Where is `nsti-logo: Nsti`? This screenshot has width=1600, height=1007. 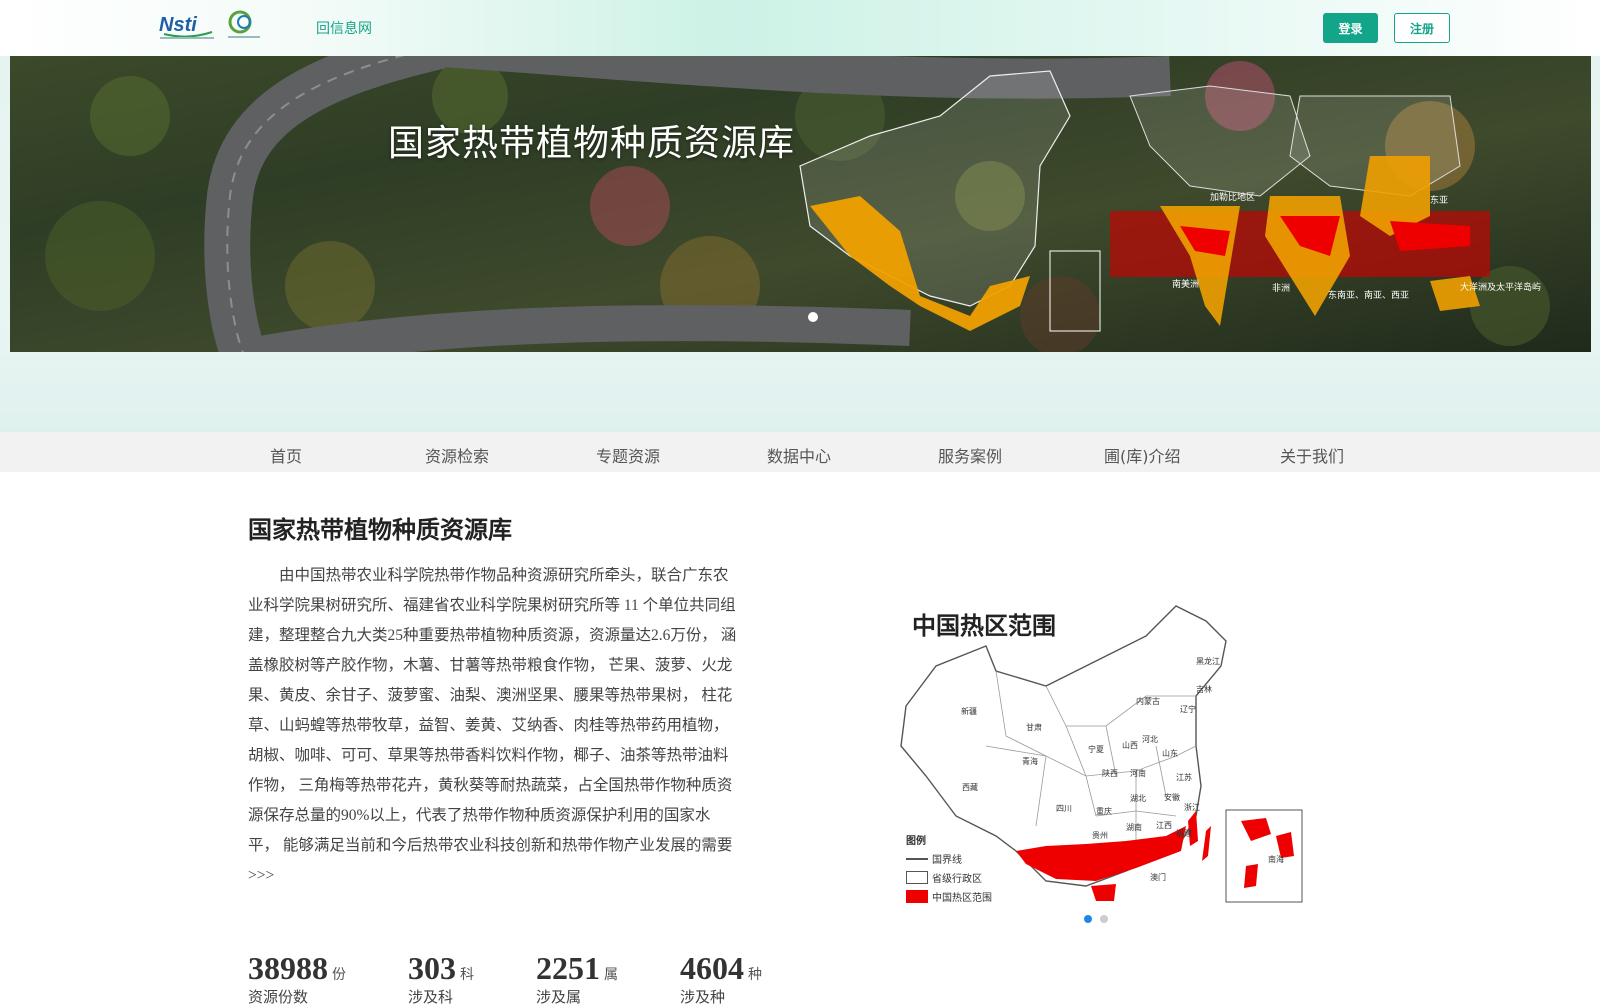
nsti-logo: Nsti is located at coordinates (187, 26).